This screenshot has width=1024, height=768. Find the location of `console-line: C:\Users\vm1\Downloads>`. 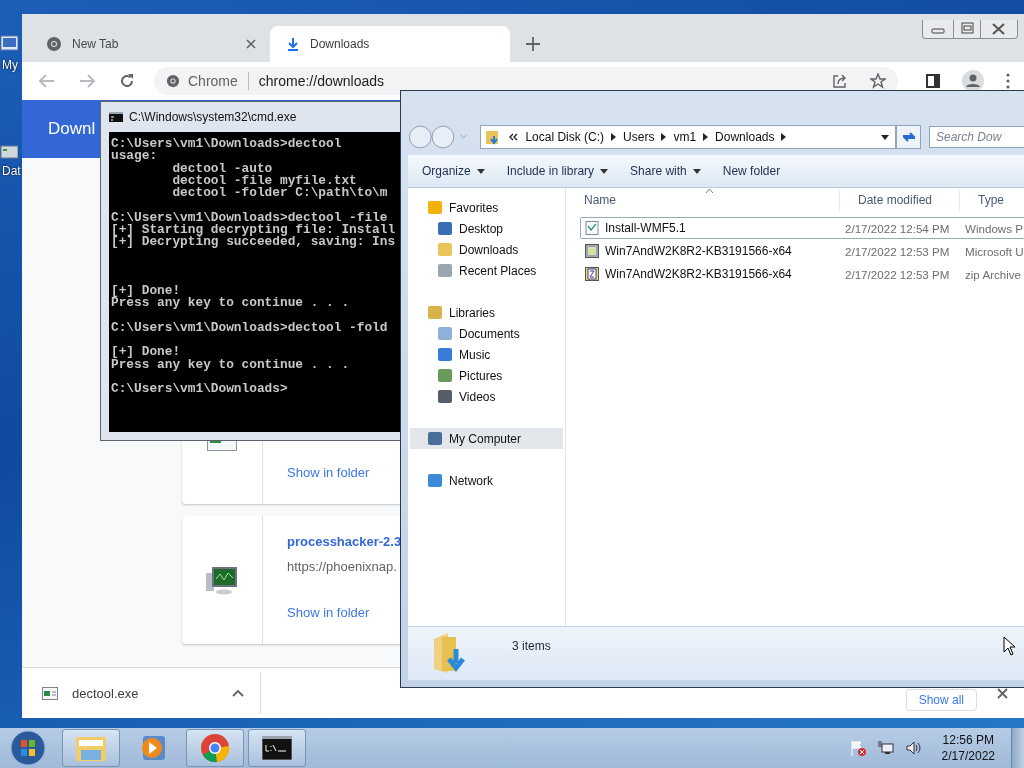

console-line: C:\Users\vm1\Downloads> is located at coordinates (200, 389).